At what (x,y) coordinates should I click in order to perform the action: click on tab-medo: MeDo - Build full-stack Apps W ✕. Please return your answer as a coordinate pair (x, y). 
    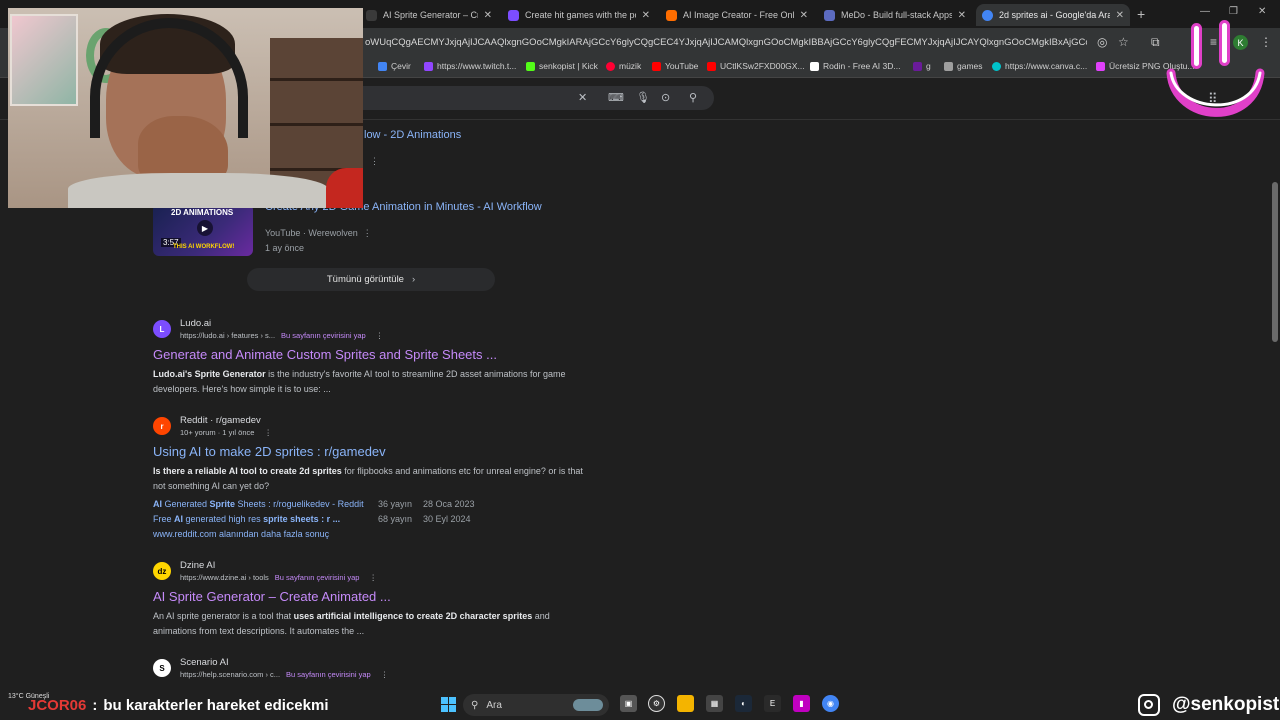
    Looking at the image, I should click on (895, 15).